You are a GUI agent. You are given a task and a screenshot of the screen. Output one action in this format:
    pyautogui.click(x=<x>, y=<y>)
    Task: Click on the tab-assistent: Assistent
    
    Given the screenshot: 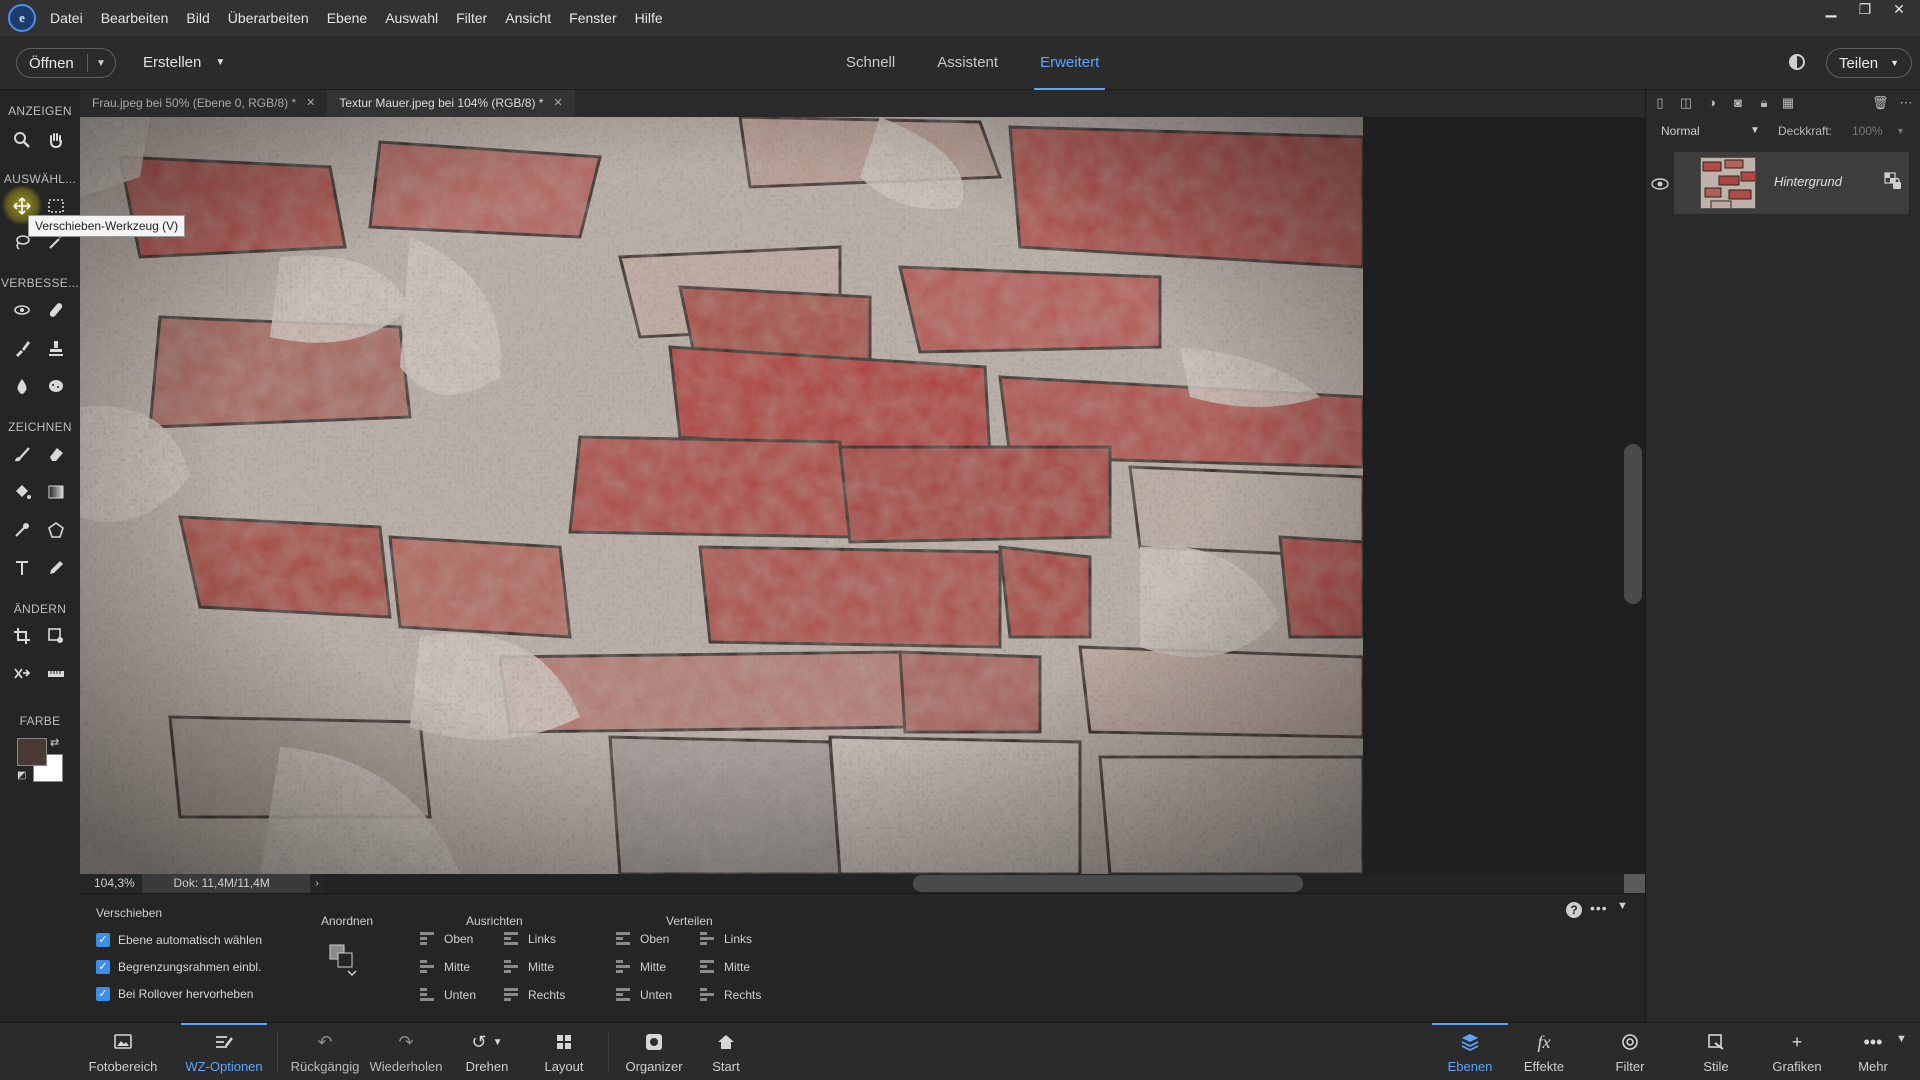 What is the action you would take?
    pyautogui.click(x=967, y=63)
    